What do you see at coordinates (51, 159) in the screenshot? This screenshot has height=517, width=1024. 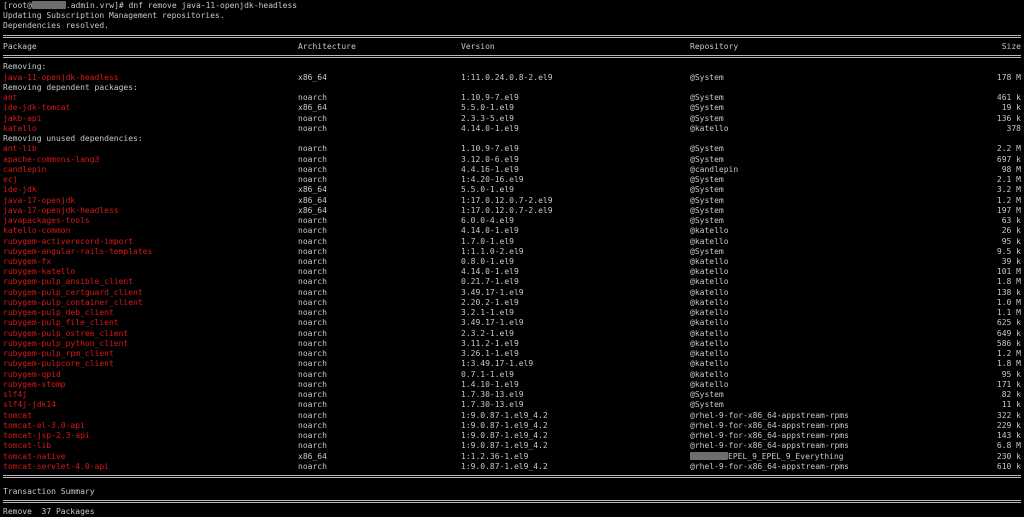 I see `package-name: apache-commons-lang3` at bounding box center [51, 159].